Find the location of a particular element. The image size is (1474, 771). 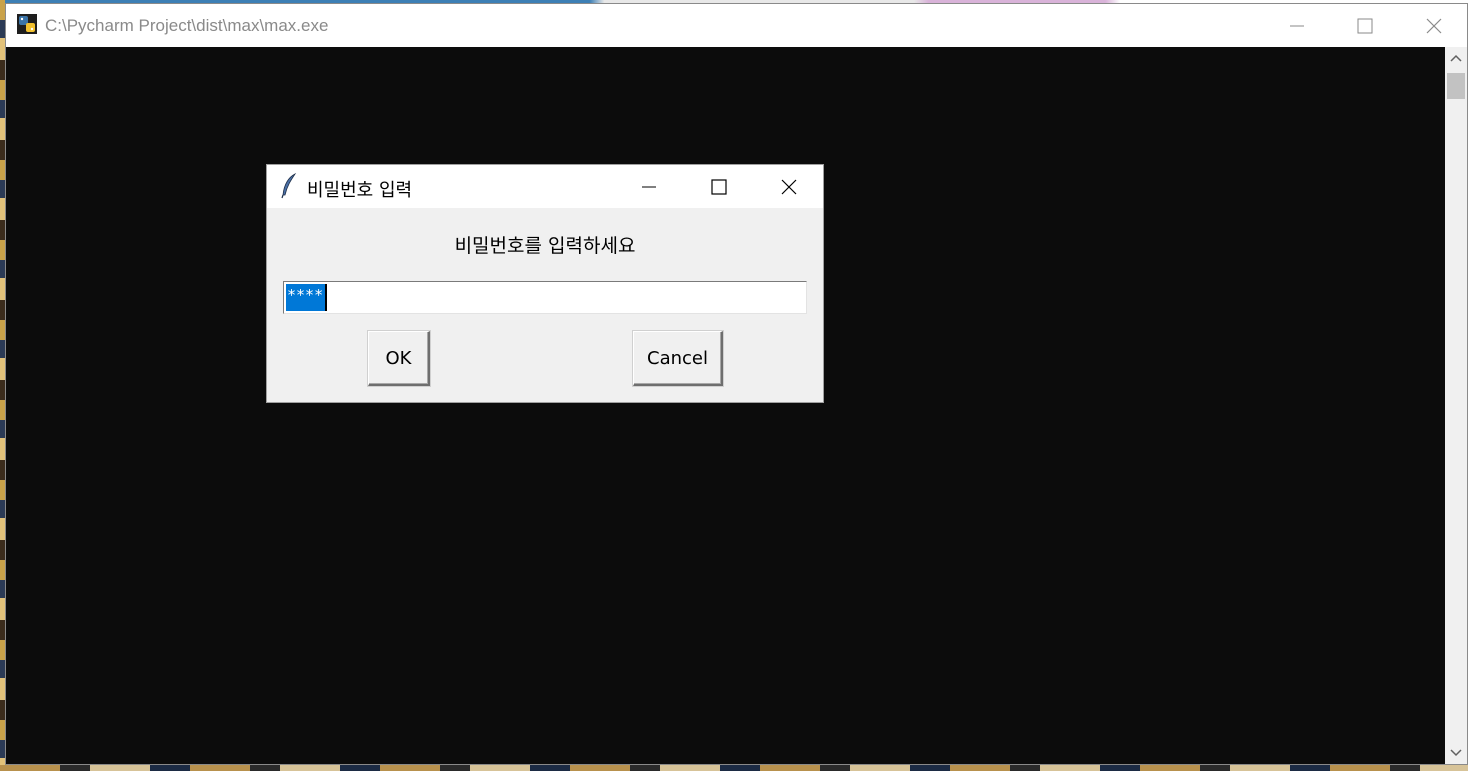

scroll-thumb is located at coordinates (1456, 86).